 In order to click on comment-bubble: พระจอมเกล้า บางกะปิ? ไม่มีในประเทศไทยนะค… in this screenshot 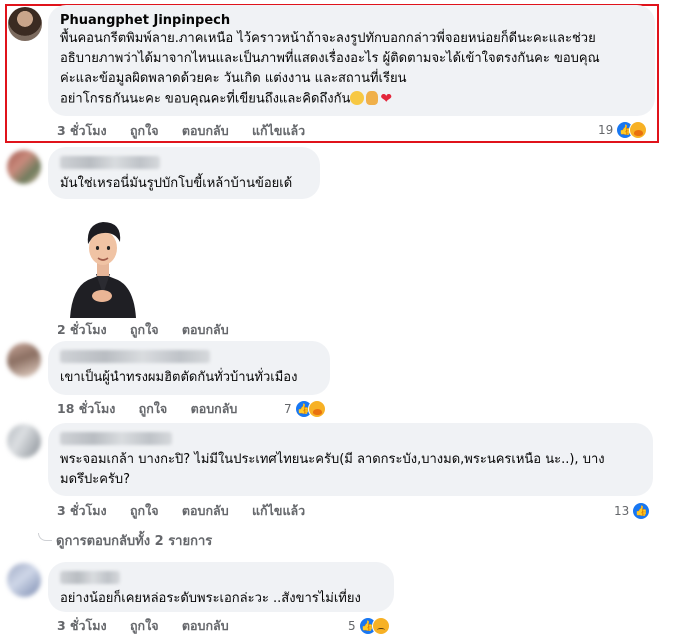, I will do `click(350, 459)`.